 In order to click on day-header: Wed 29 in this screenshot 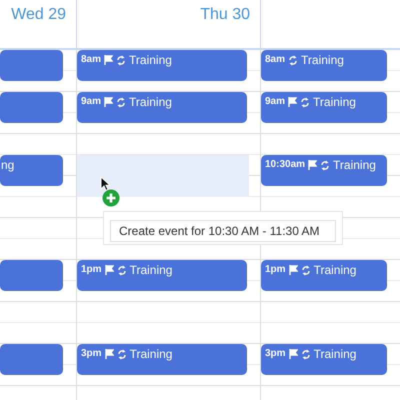, I will do `click(38, 15)`.